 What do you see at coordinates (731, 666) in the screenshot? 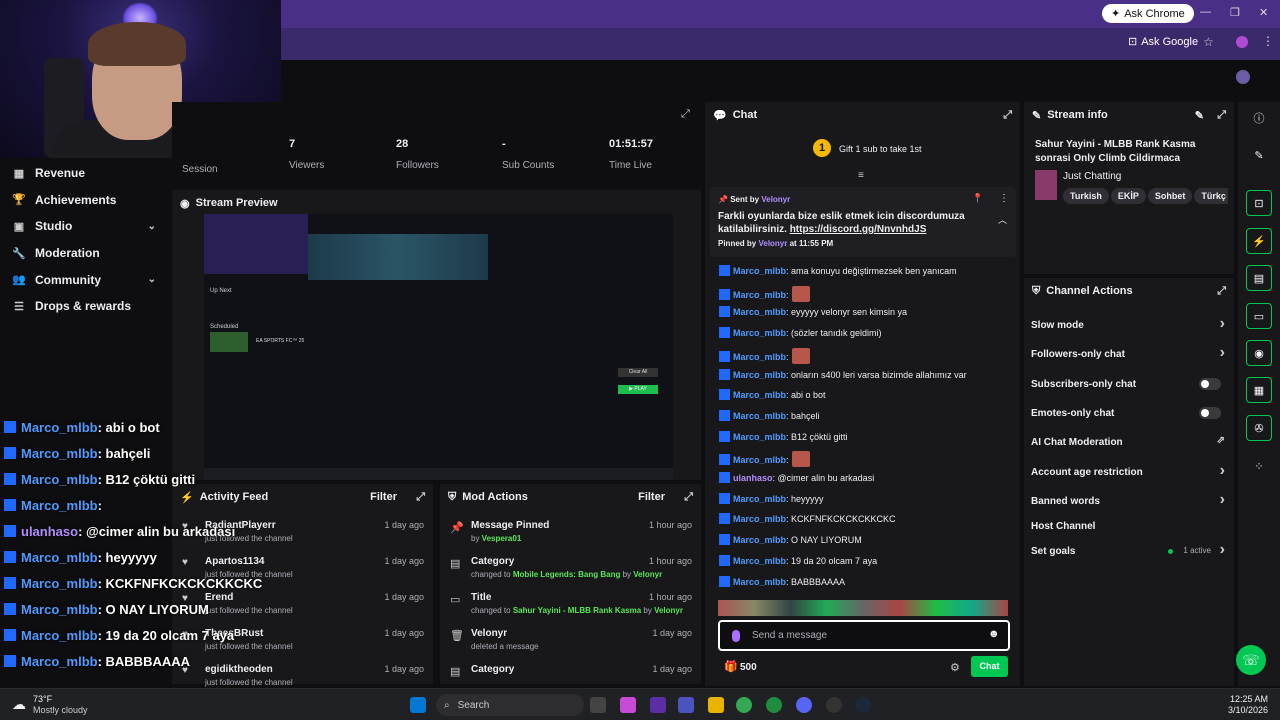
I see `channel-points-icon: 🎁` at bounding box center [731, 666].